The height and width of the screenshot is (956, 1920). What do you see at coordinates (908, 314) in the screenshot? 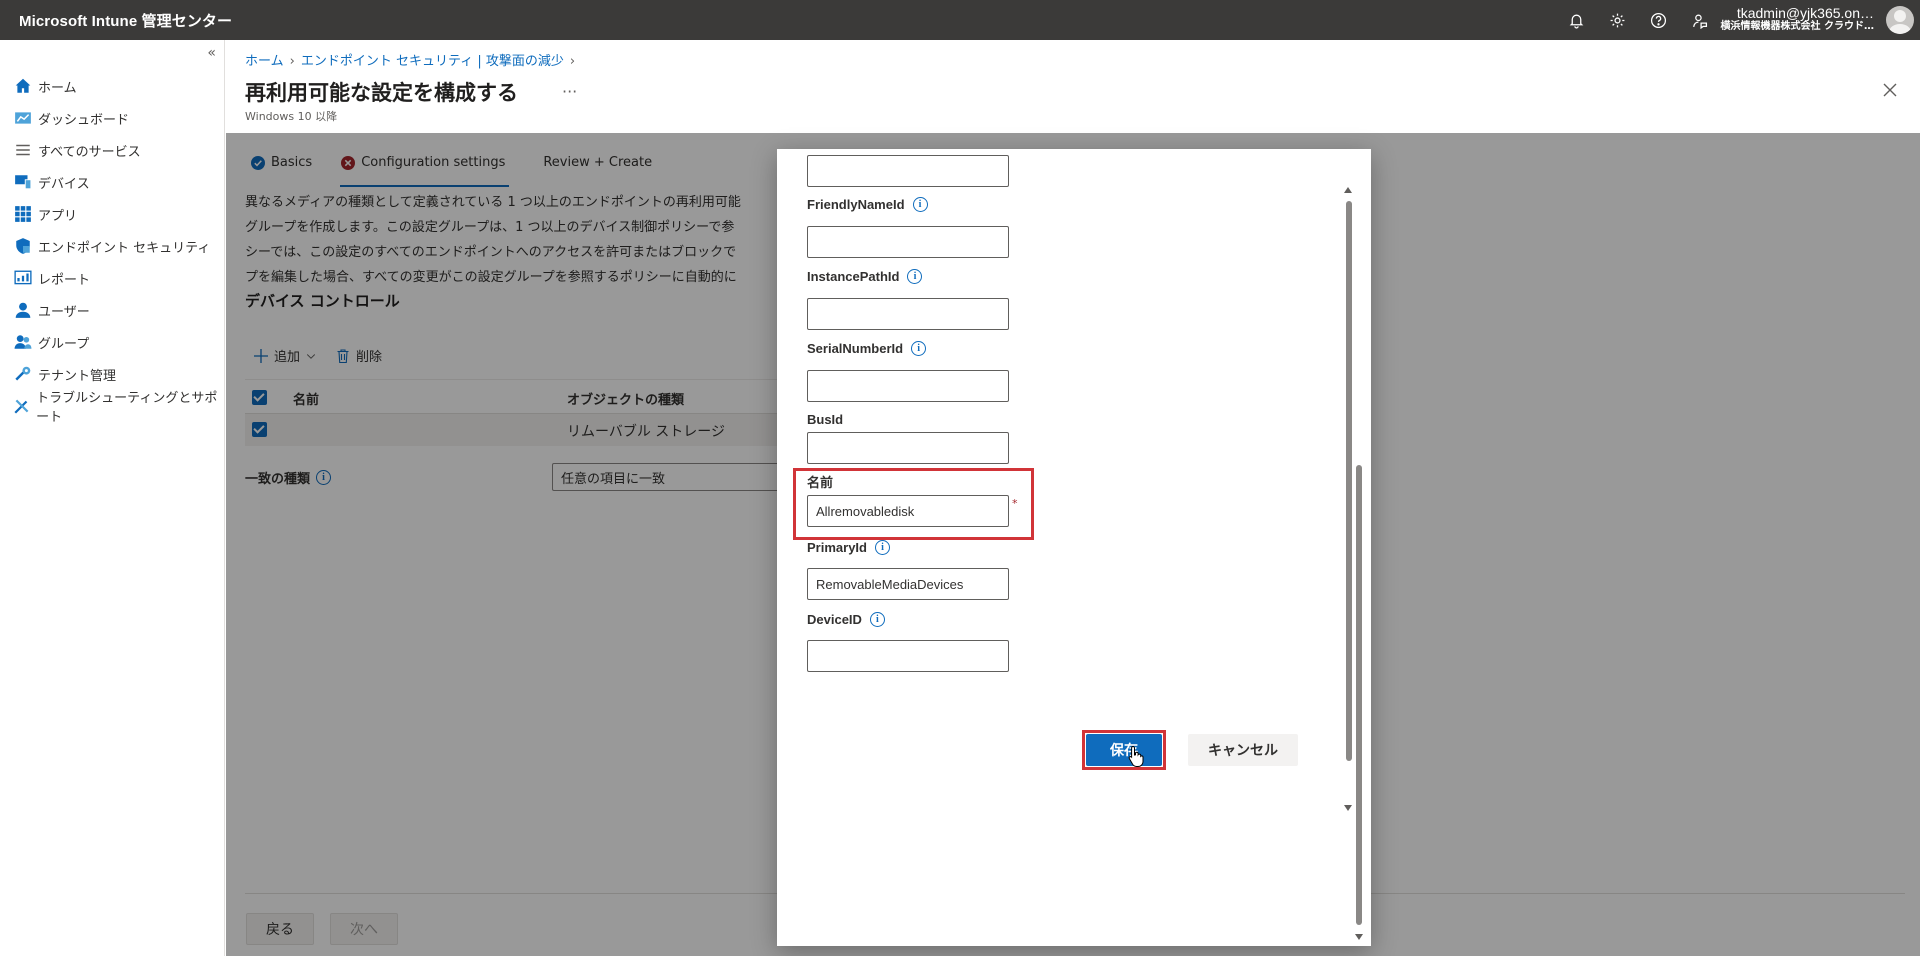
I see `instance-path-id-input` at bounding box center [908, 314].